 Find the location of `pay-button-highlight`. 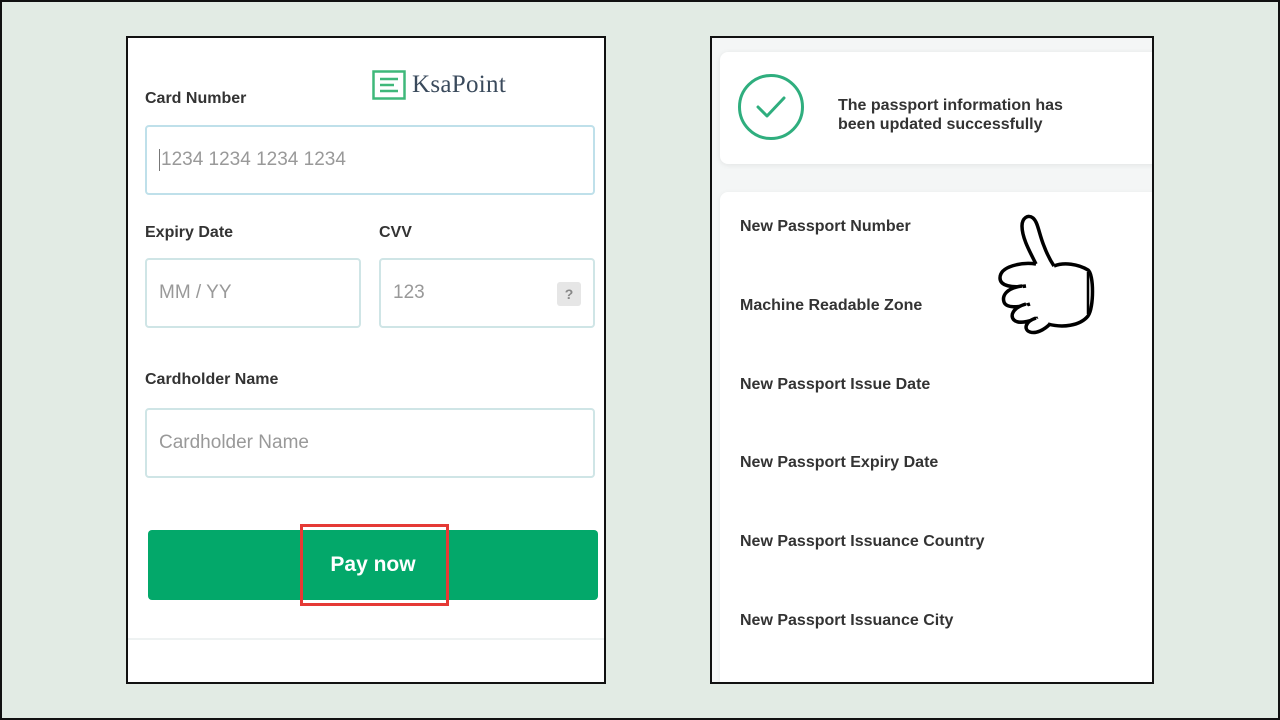

pay-button-highlight is located at coordinates (374, 565).